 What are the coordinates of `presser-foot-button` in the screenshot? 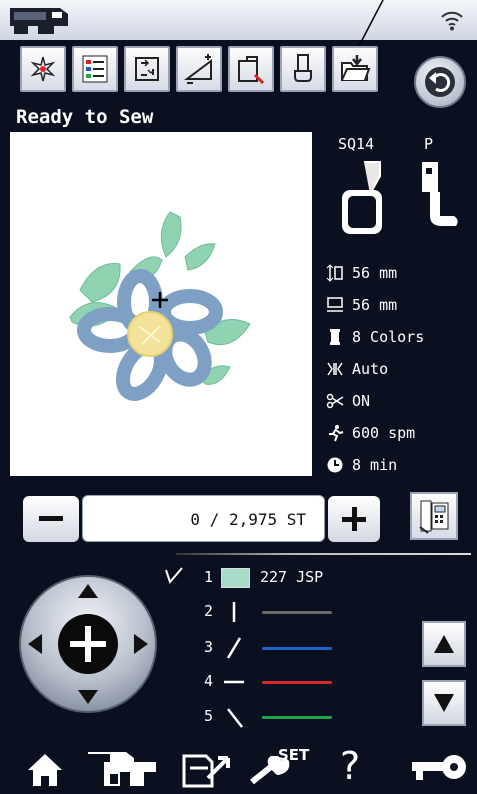 It's located at (303, 69).